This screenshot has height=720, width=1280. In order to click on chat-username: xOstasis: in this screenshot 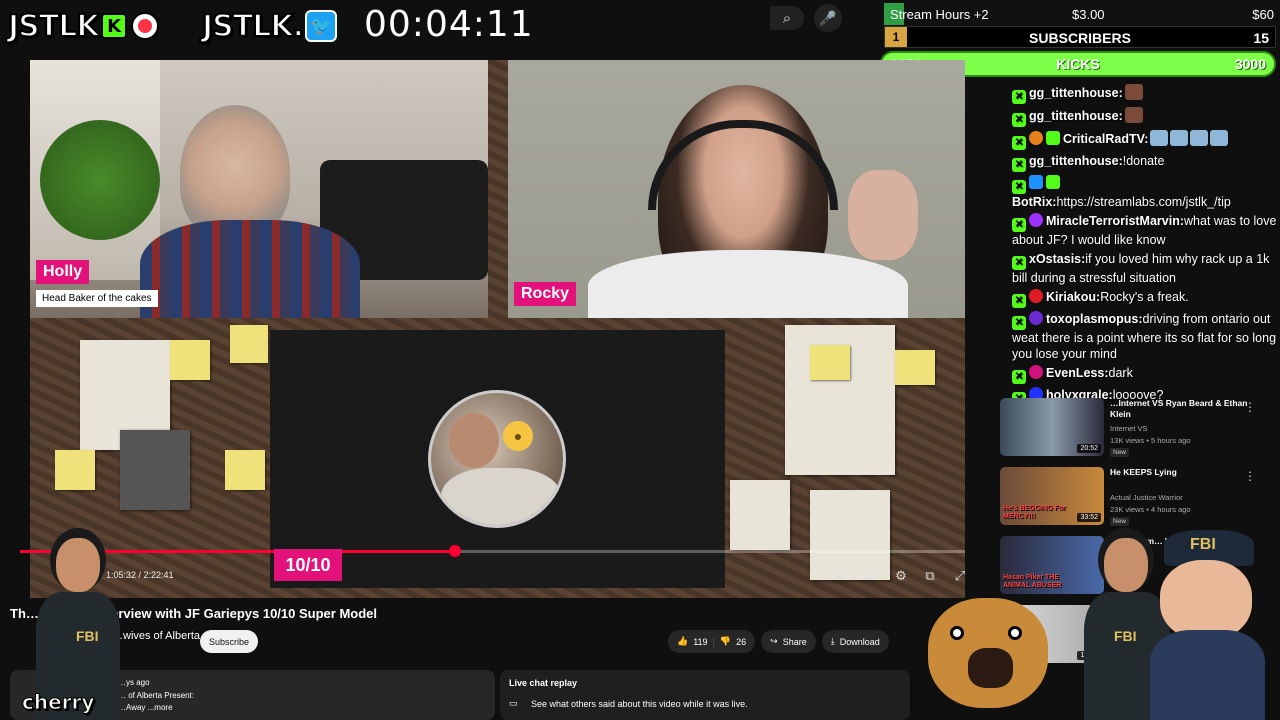, I will do `click(1057, 259)`.